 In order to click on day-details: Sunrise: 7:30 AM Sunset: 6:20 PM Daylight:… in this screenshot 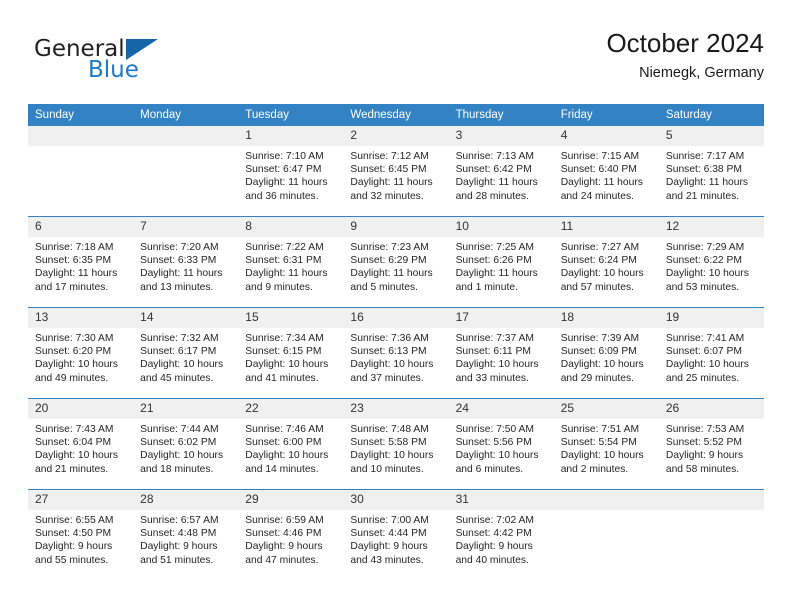, I will do `click(80, 356)`.